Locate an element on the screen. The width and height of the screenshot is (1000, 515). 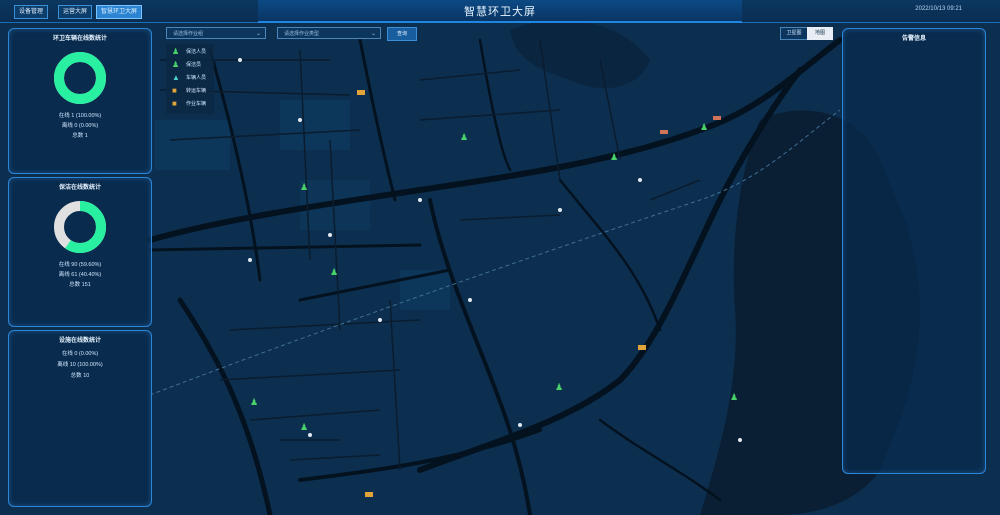
panel-title: 环卫车辆在线数统计 is located at coordinates (79, 39).